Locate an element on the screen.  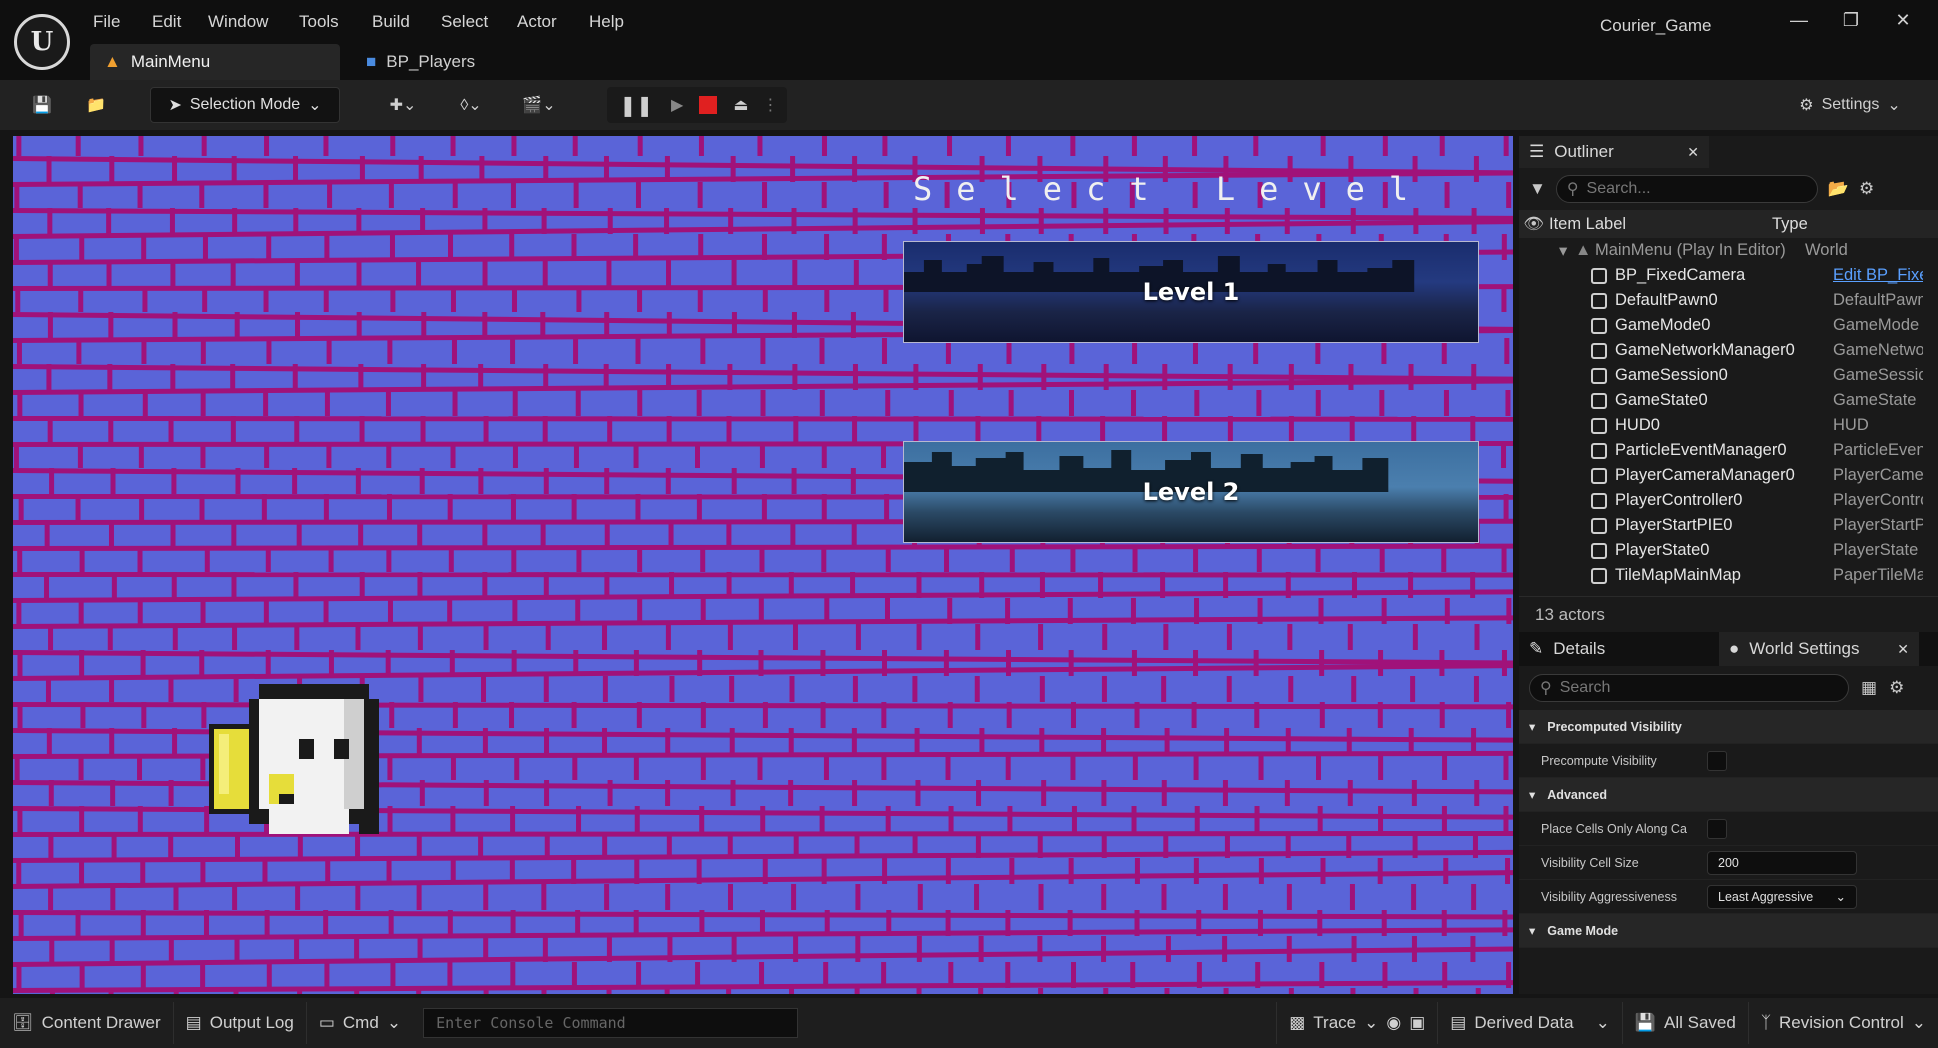
details-section-header: ▾ Precomputed Visibility is located at coordinates (1728, 727).